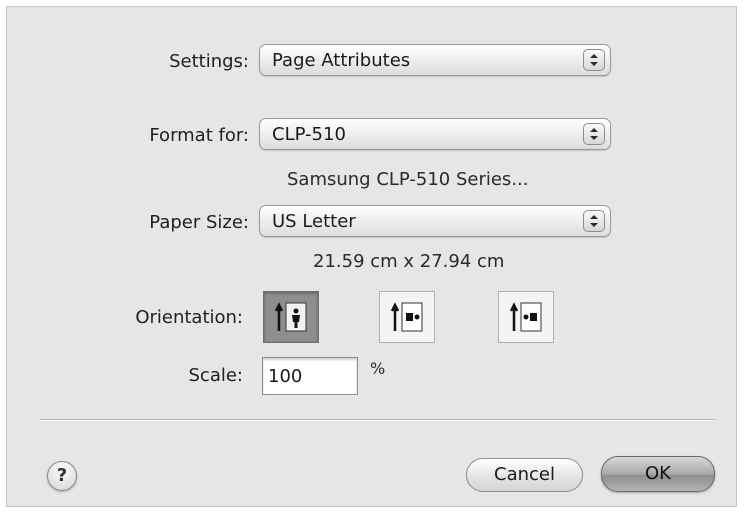 This screenshot has height=515, width=745. Describe the element at coordinates (341, 60) in the screenshot. I see `settings-value: Page Attributes` at that location.